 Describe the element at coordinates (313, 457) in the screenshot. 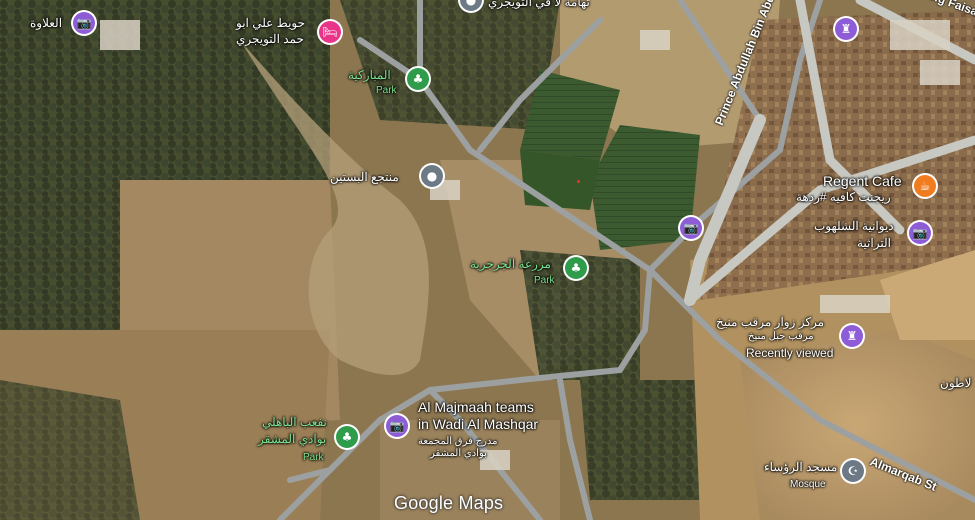

I see `place-type-bahli: Park` at that location.